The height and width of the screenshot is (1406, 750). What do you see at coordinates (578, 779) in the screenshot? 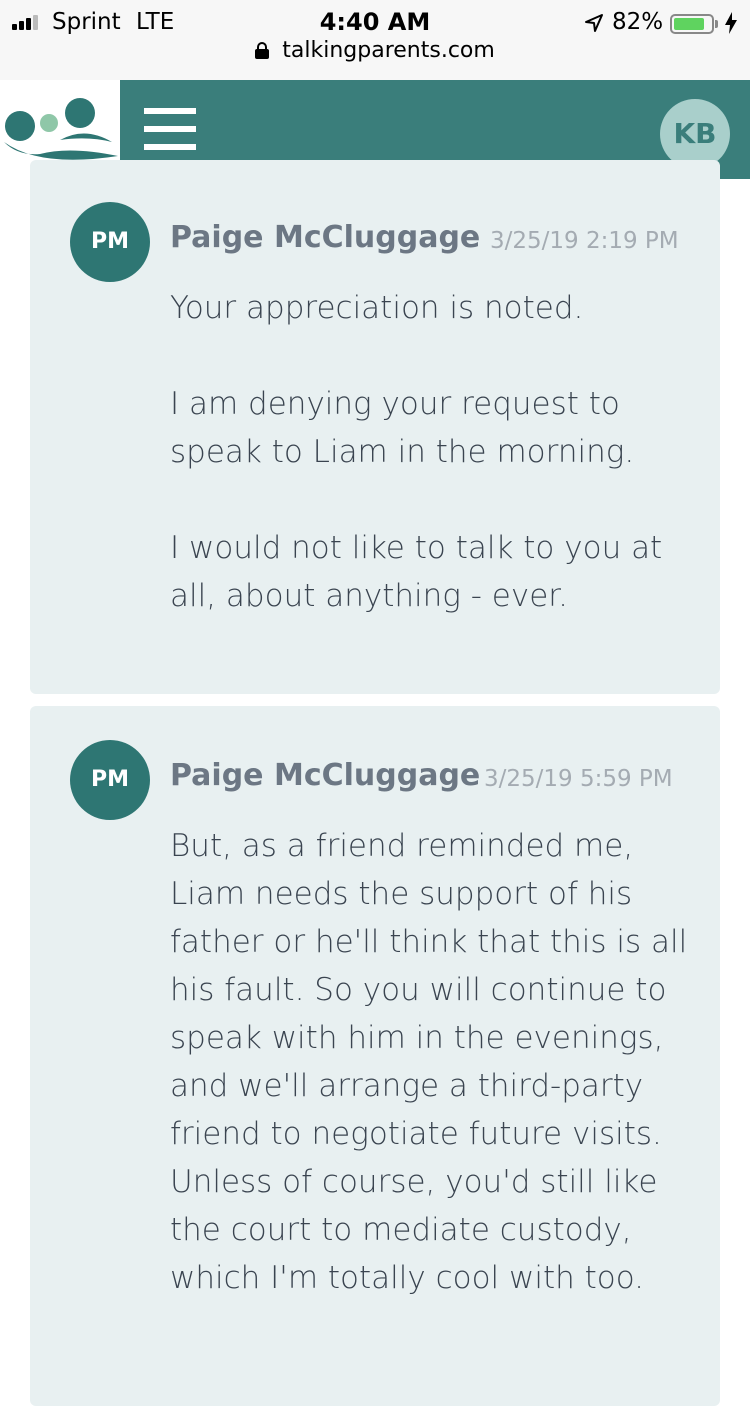
I see `message-timestamp: 3/25/19 5:59 PM` at bounding box center [578, 779].